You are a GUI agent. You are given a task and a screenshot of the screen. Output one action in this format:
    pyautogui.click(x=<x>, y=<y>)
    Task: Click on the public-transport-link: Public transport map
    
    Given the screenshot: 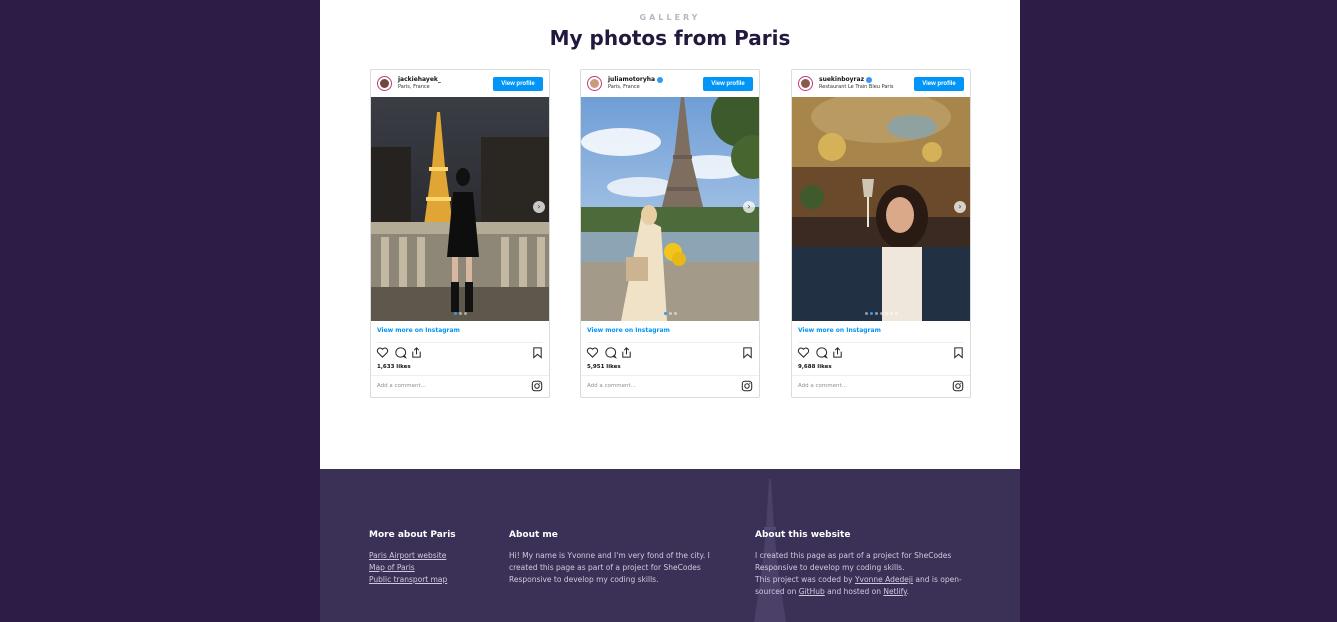 What is the action you would take?
    pyautogui.click(x=429, y=580)
    